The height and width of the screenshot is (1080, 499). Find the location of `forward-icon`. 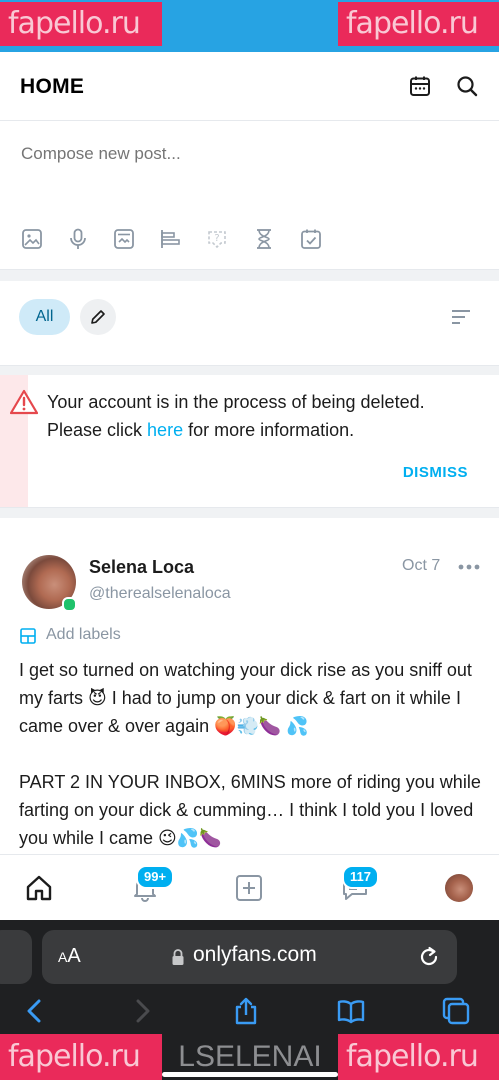

forward-icon is located at coordinates (142, 1011).